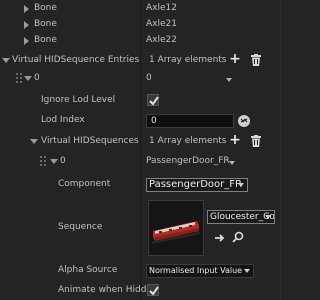 The width and height of the screenshot is (320, 300). I want to click on entry-index-label: 0, so click(37, 78).